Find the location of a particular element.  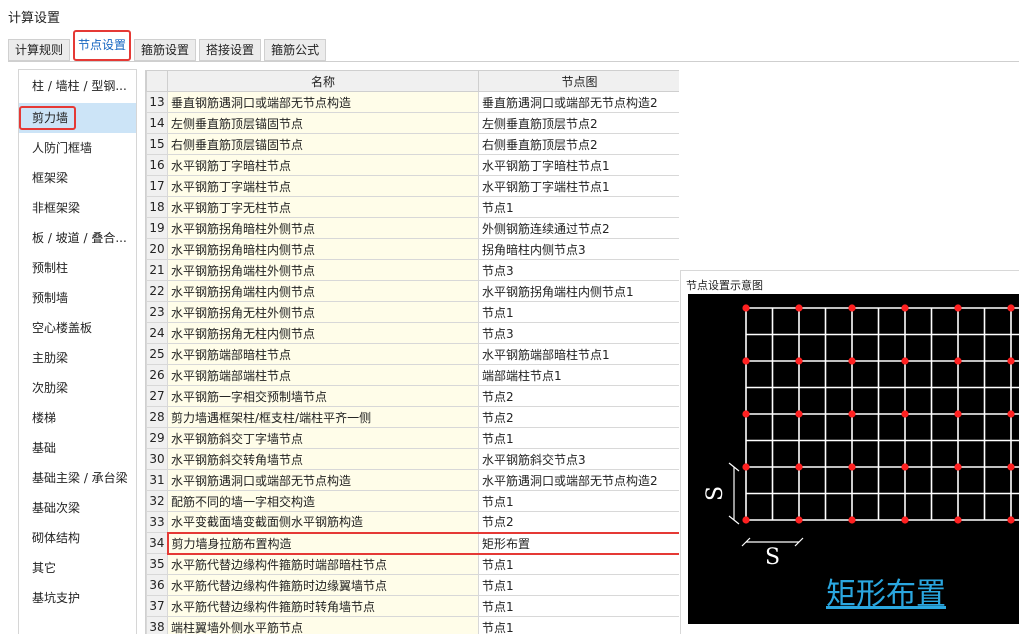

table-row: 24 水平钢筋拐角无柱内侧节点 节点3 is located at coordinates (412, 333).